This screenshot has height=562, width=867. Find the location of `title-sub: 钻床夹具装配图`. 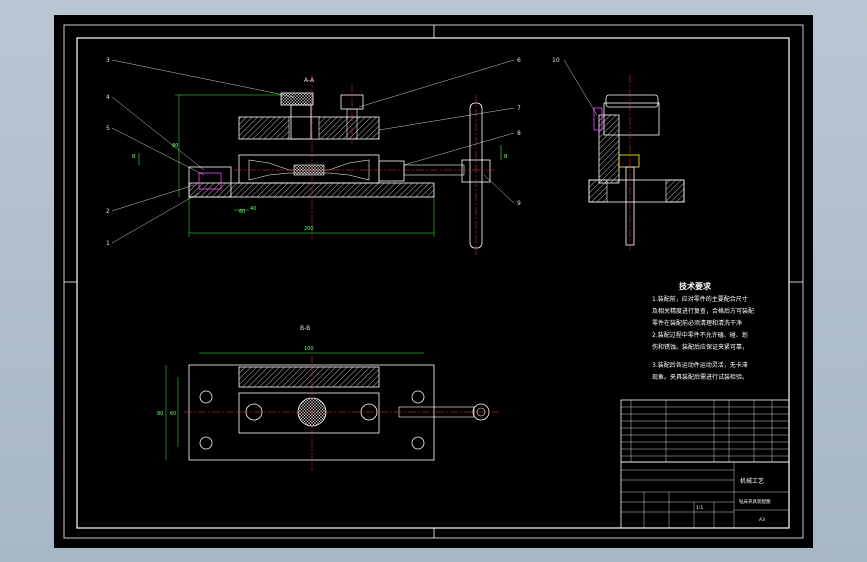

title-sub: 钻床夹具装配图 is located at coordinates (755, 501).